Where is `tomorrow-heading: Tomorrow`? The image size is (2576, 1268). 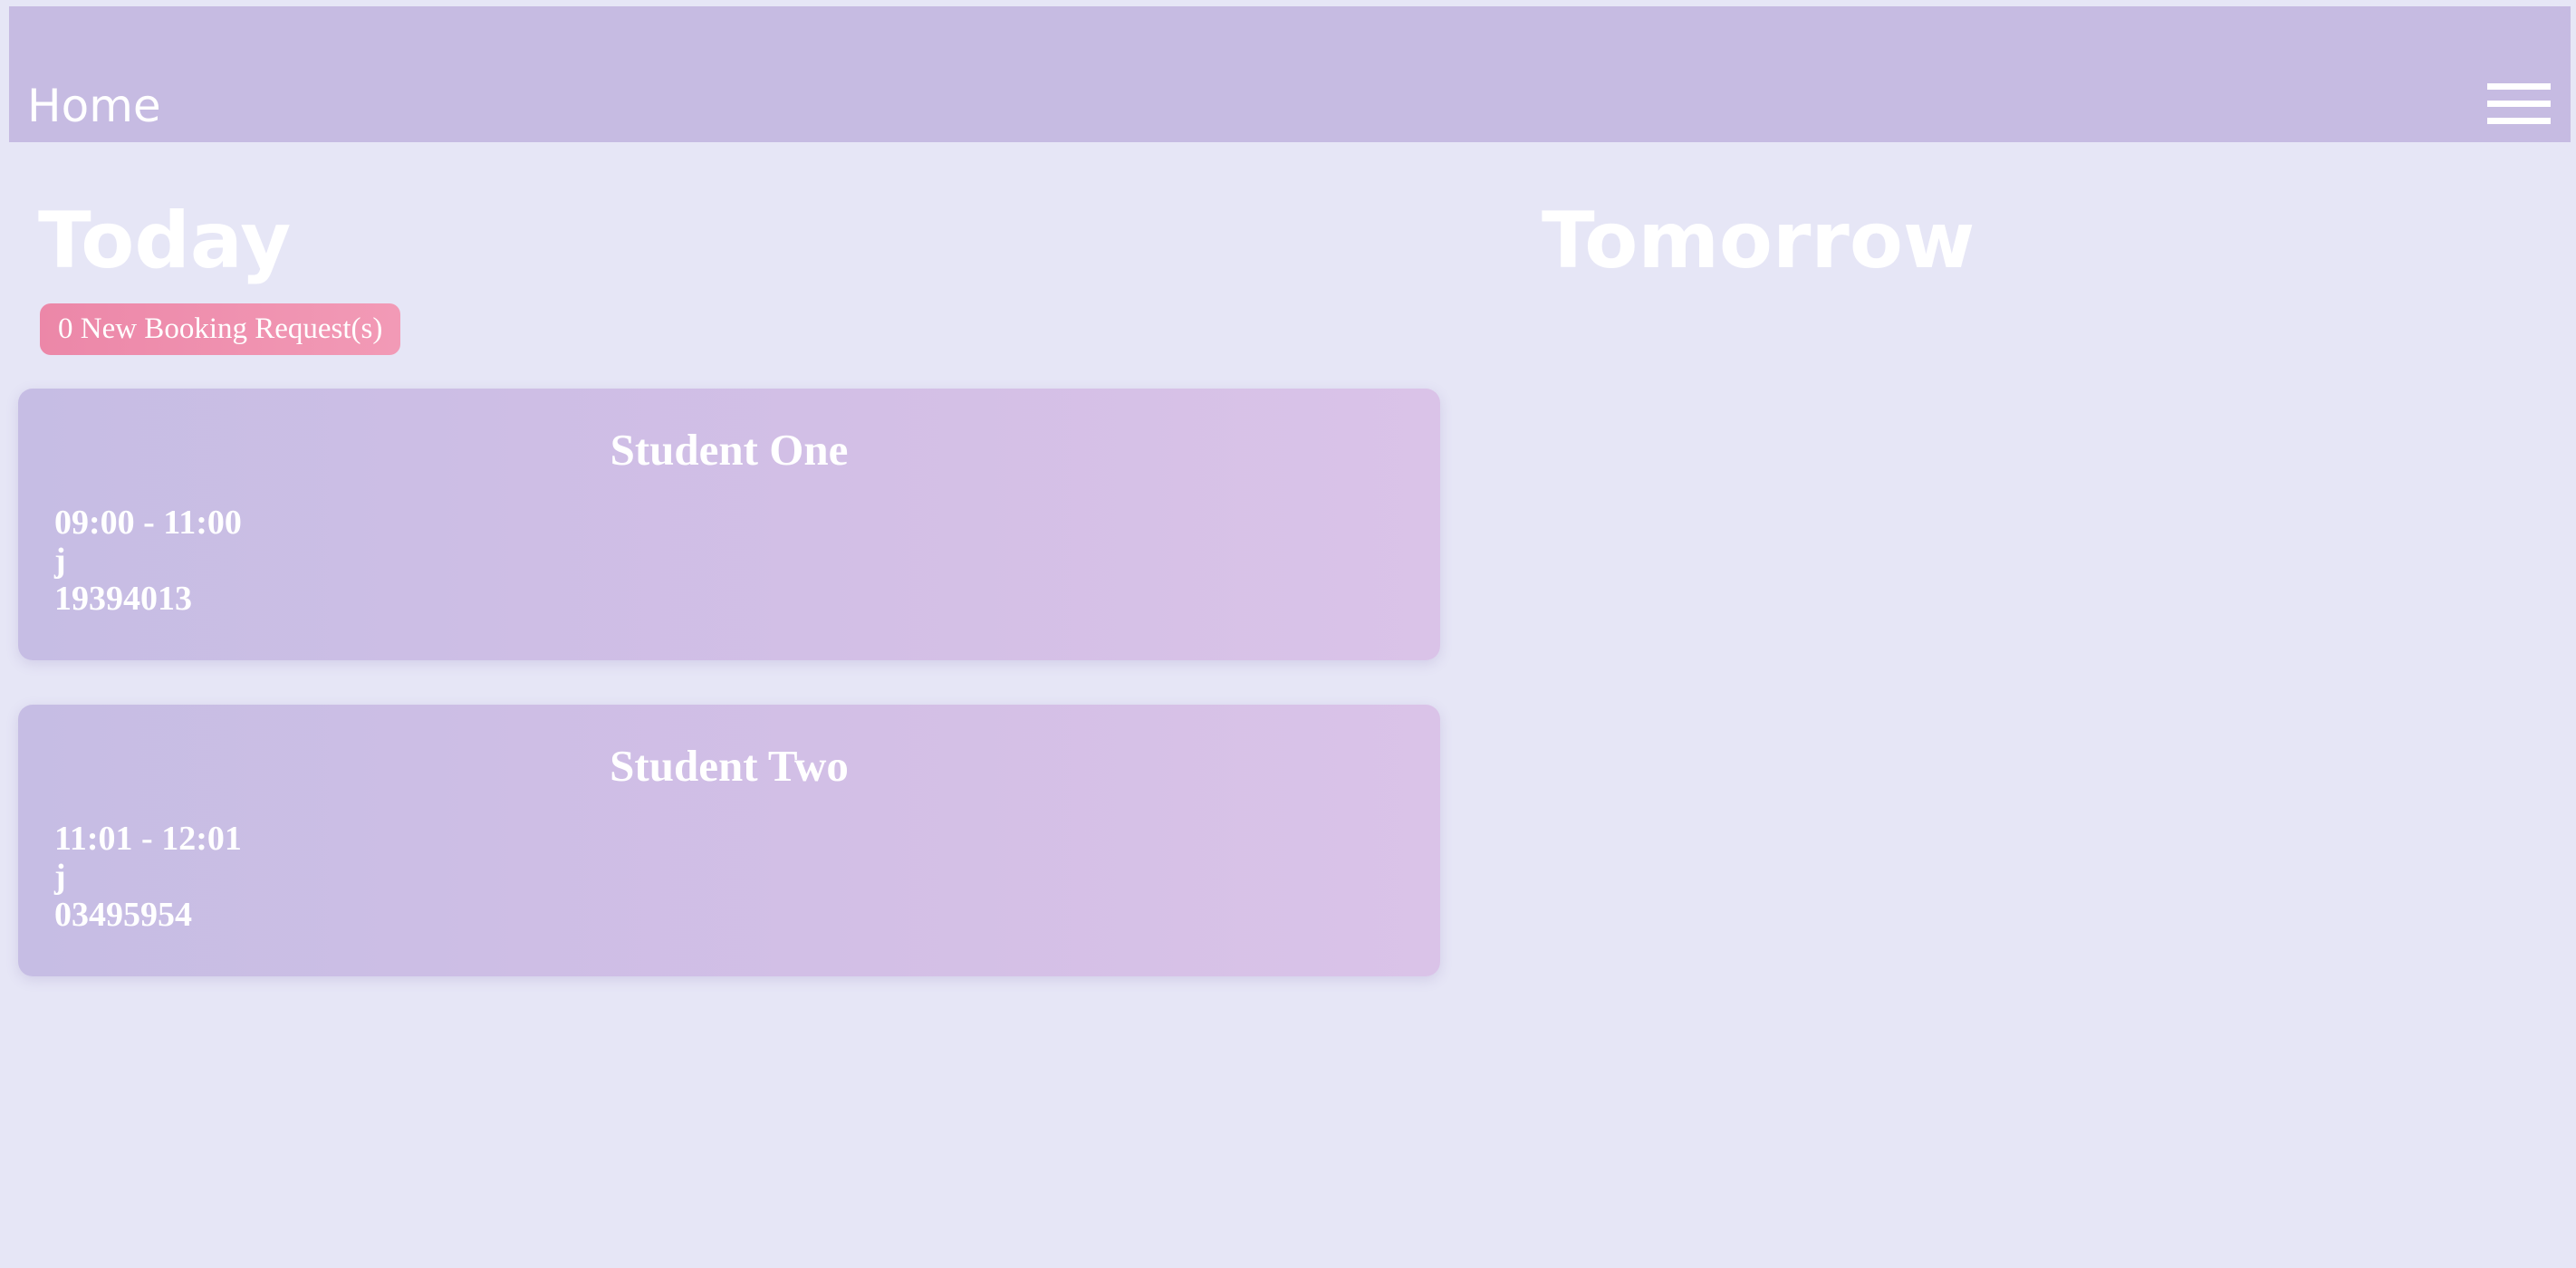
tomorrow-heading: Tomorrow is located at coordinates (1758, 241).